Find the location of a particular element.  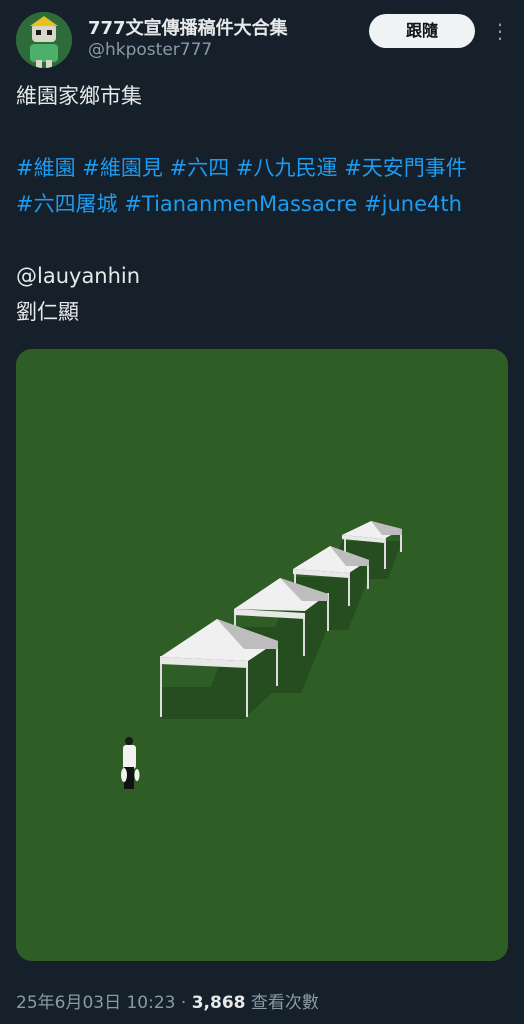

hashtag: #六四 is located at coordinates (200, 168).